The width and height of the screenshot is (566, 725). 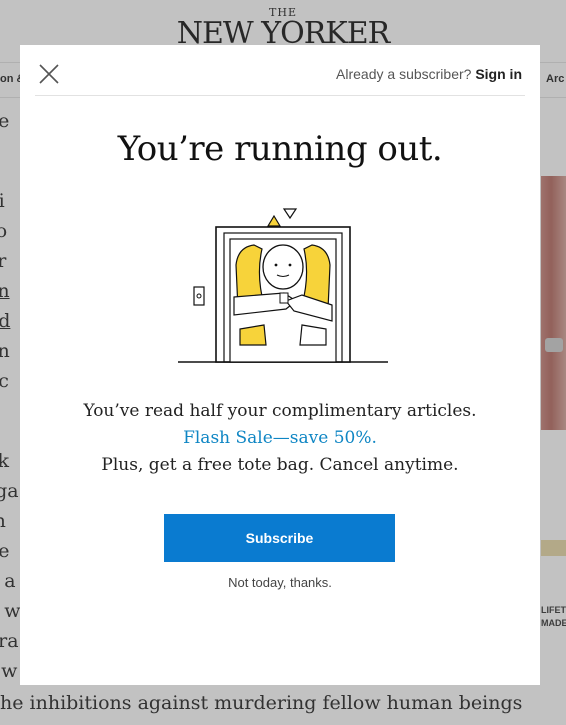 I want to click on subscribe-button: Subscribe, so click(x=279, y=538).